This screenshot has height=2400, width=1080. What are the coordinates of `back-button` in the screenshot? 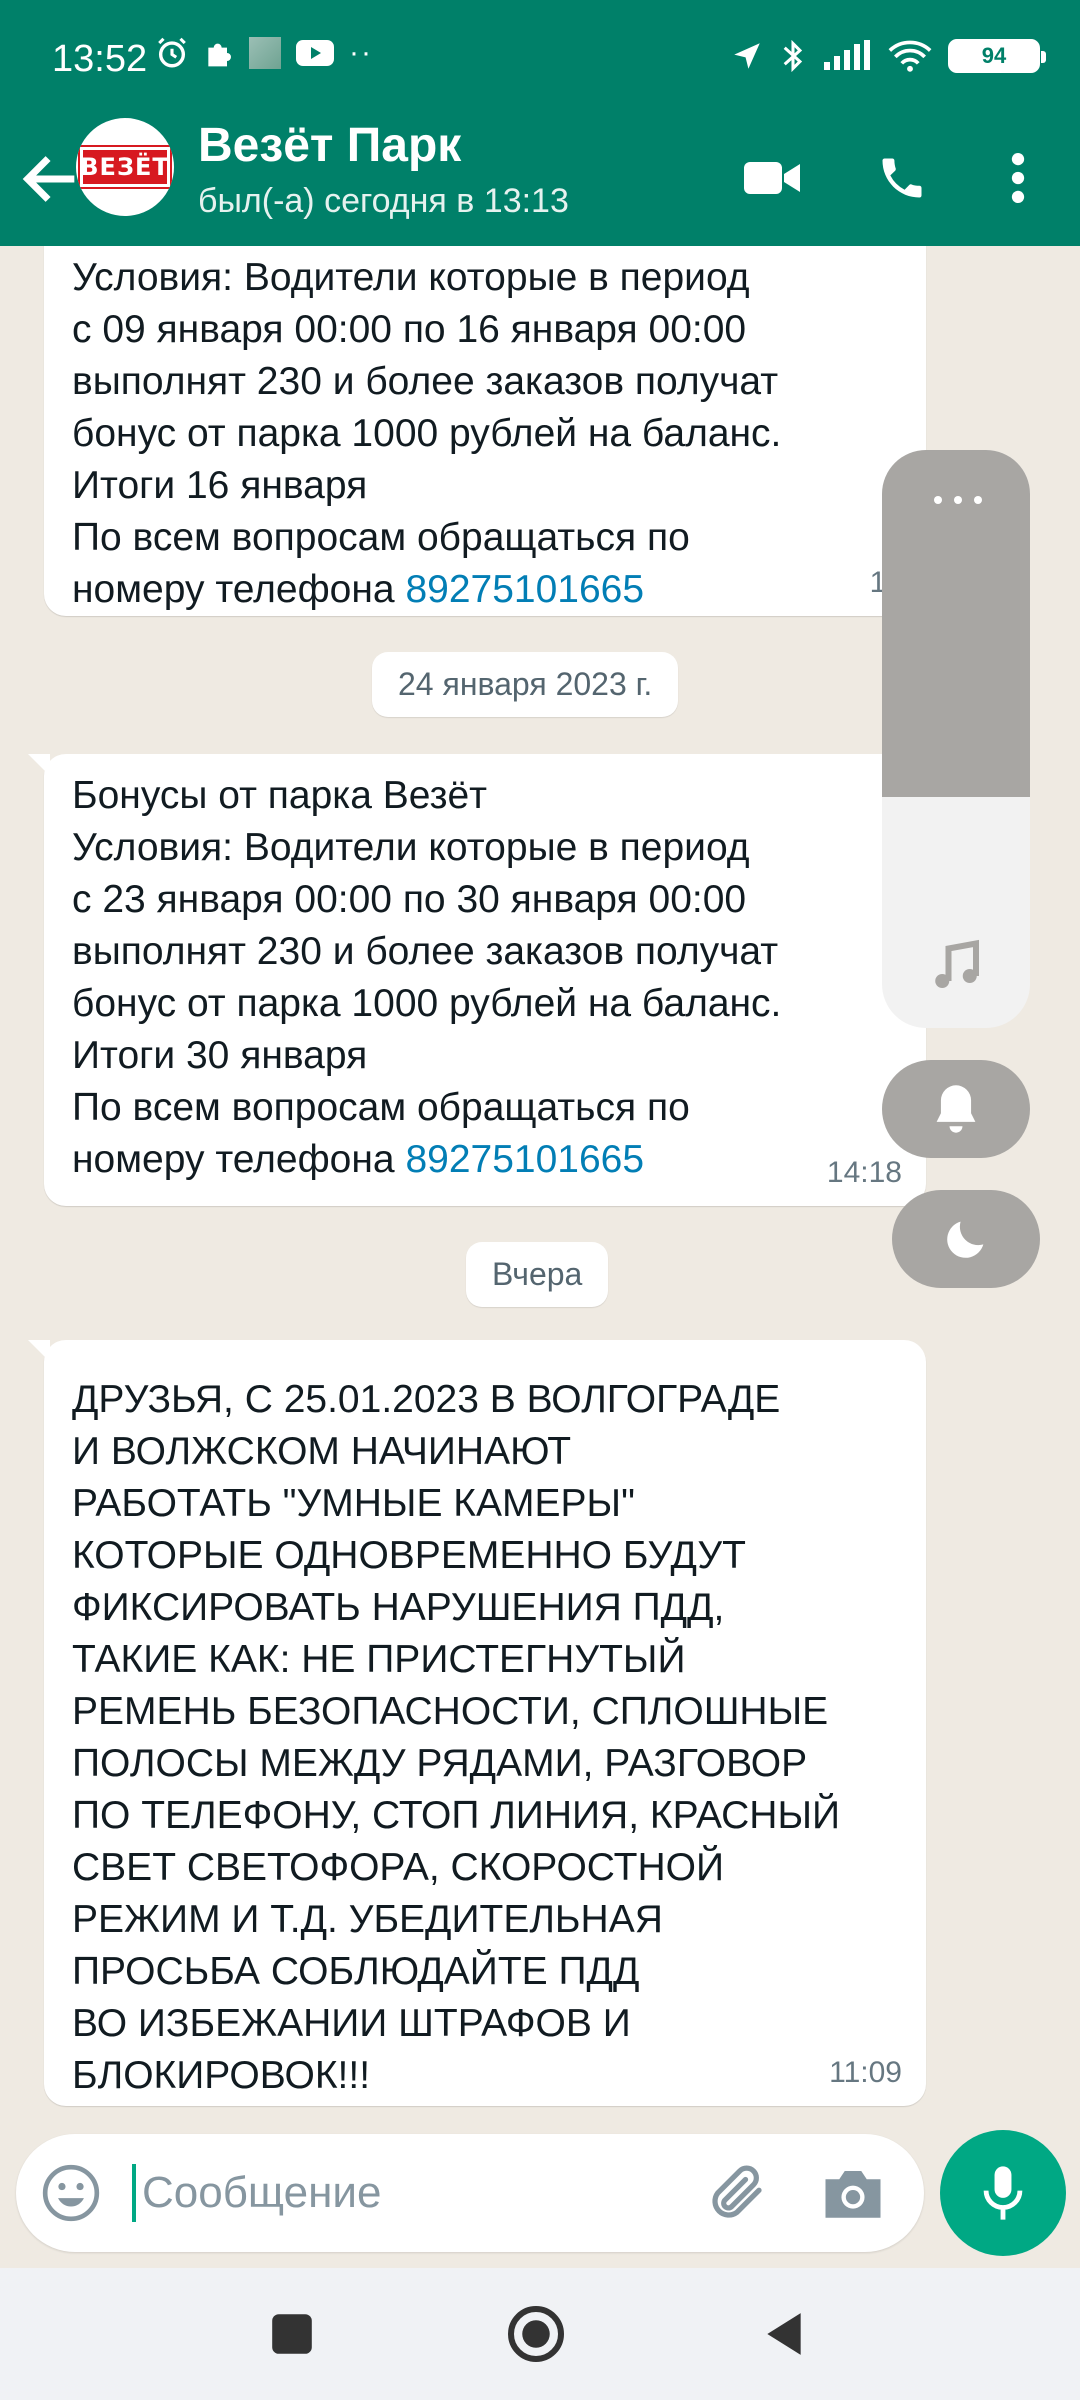 It's located at (51, 179).